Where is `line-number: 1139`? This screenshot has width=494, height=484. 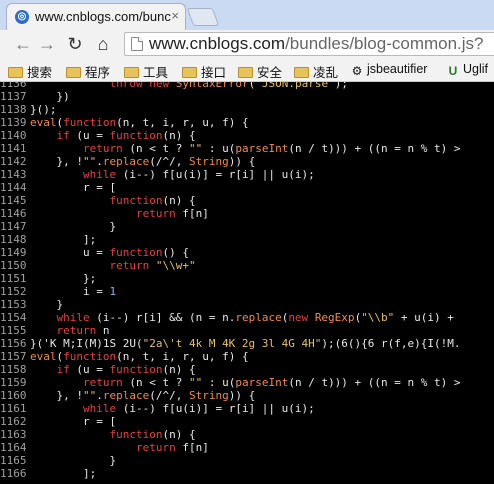 line-number: 1139 is located at coordinates (13, 122).